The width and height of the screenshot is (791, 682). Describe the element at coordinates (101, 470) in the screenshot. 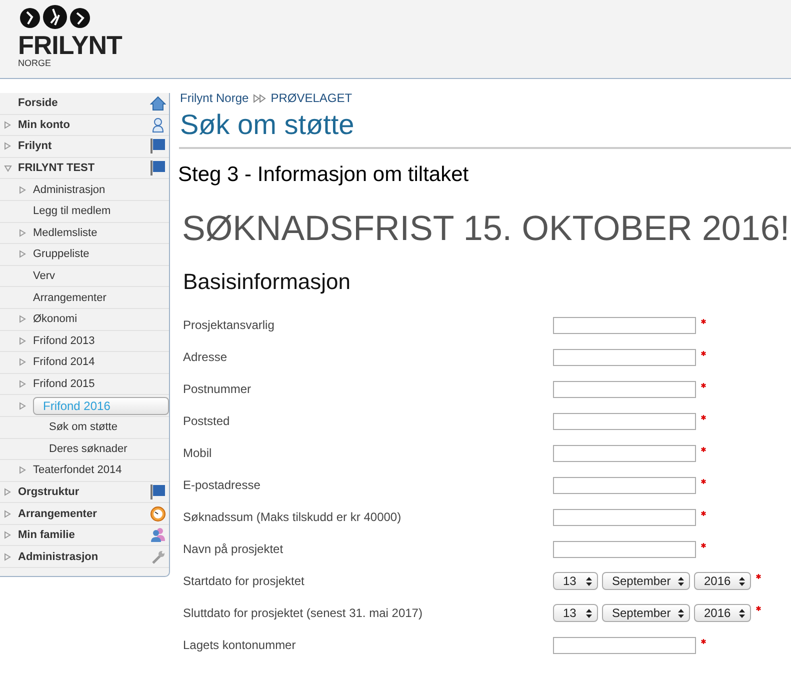

I see `sidebar-item: Teaterfondet 2014` at that location.